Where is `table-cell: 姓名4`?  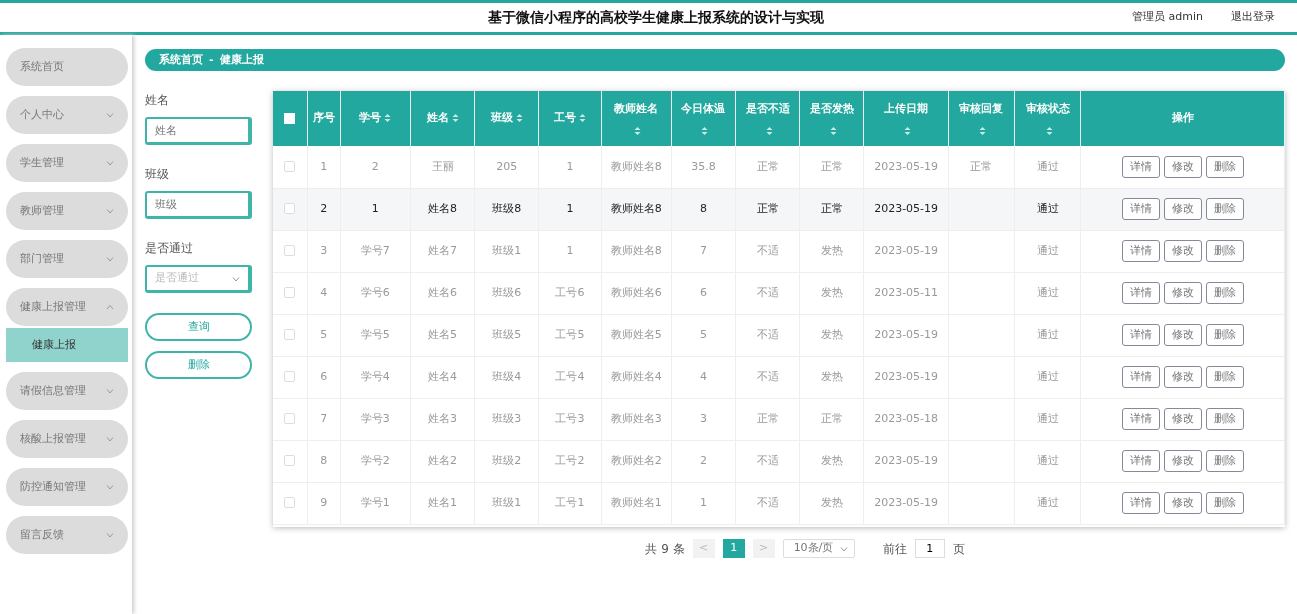
table-cell: 姓名4 is located at coordinates (443, 376).